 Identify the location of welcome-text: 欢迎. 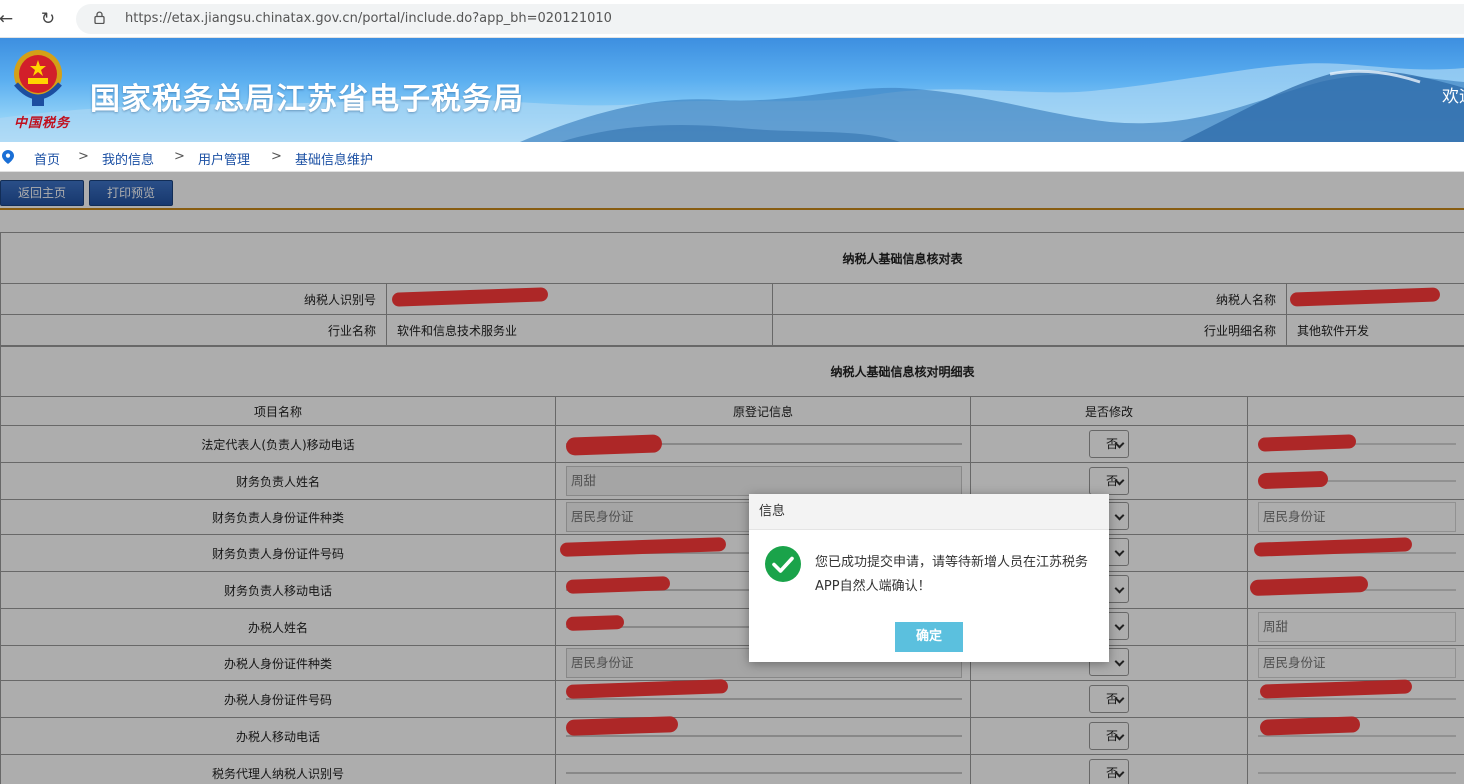
(1453, 97).